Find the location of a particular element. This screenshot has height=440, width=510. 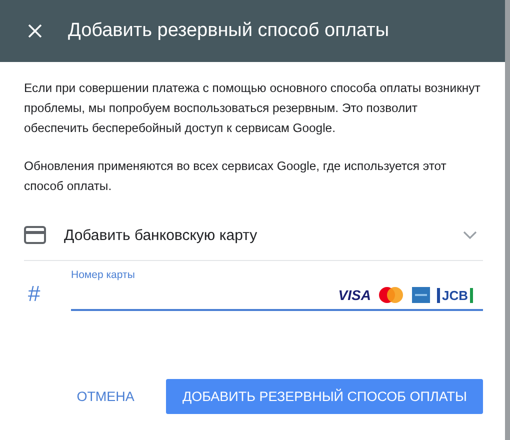

amex-logo is located at coordinates (420, 295).